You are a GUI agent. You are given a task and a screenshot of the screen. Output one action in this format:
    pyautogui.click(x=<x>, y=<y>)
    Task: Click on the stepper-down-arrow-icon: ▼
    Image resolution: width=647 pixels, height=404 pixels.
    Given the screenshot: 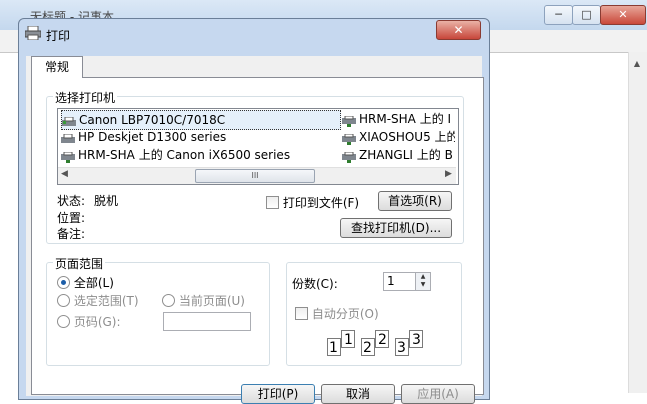 What is the action you would take?
    pyautogui.click(x=423, y=285)
    